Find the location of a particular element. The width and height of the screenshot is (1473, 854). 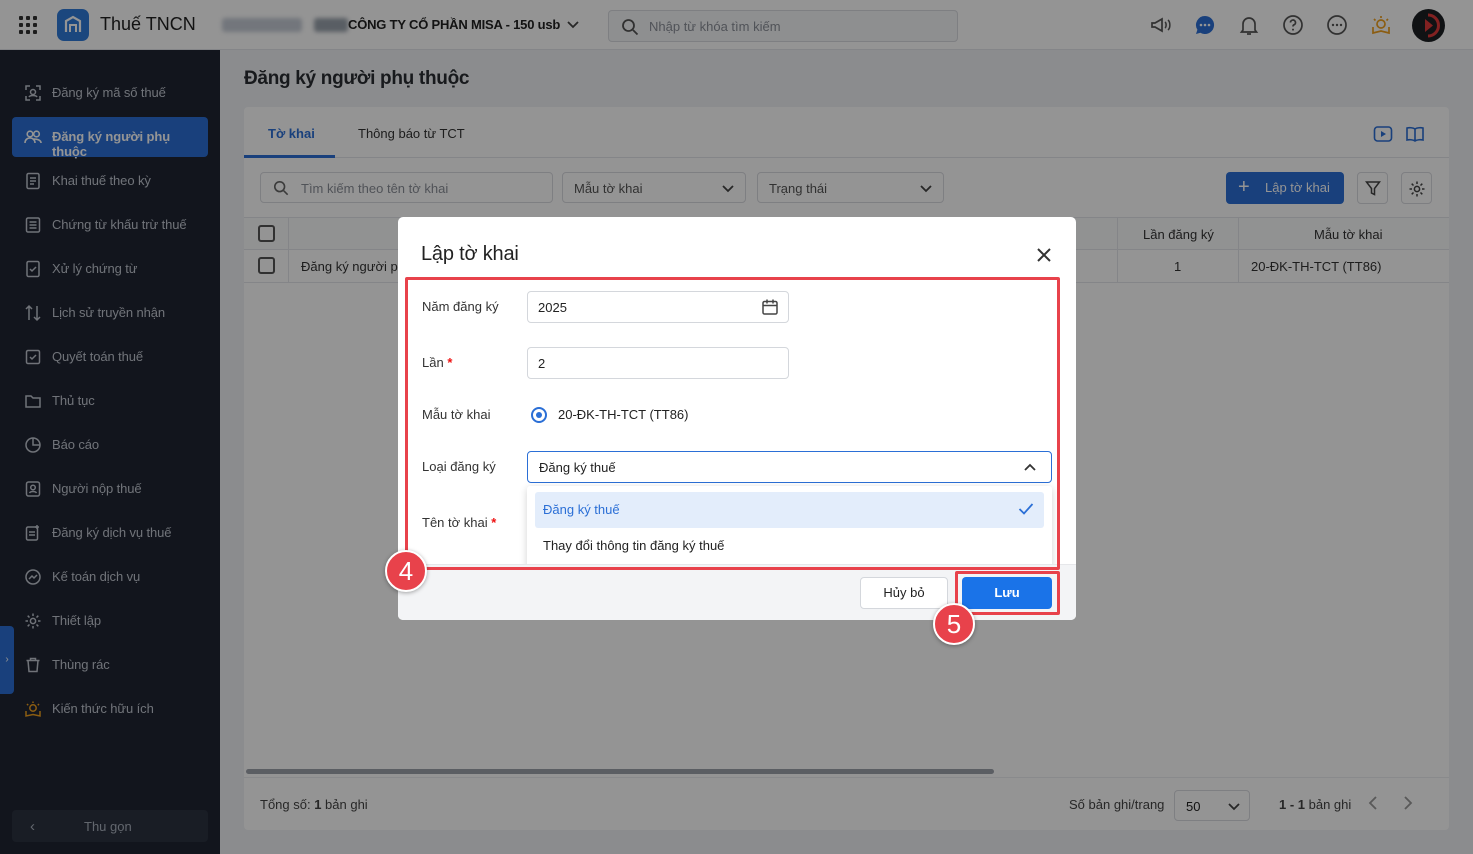

highlight-save-button is located at coordinates (1007, 593).